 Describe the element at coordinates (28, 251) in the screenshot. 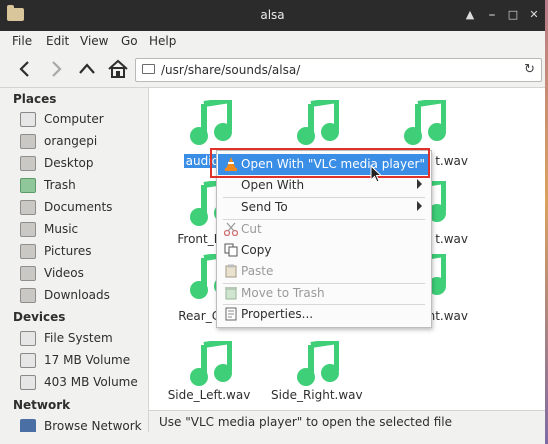

I see `pictures-folder-icon` at that location.